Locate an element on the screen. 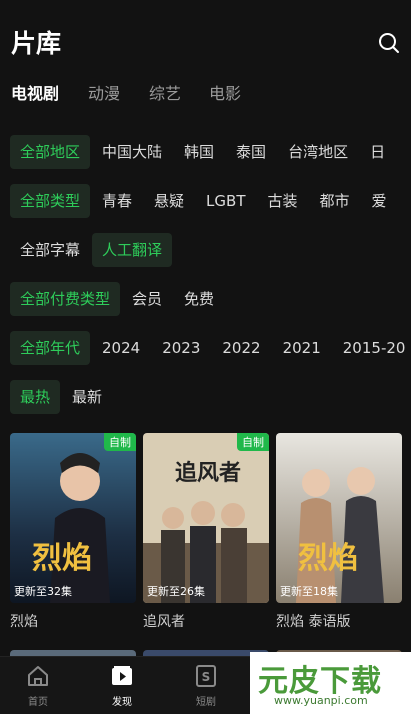 The width and height of the screenshot is (411, 714). drama-card: 自制 烈焰 更新至32集 烈焰 is located at coordinates (73, 532).